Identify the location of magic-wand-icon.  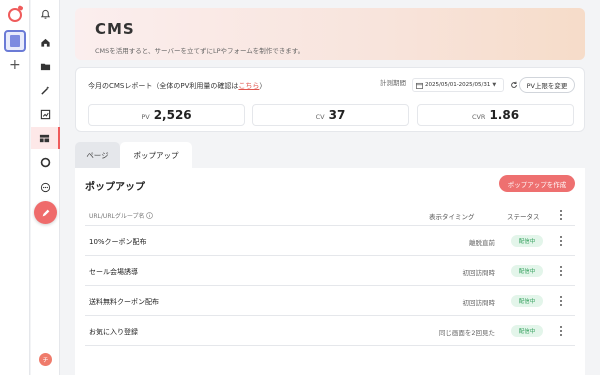
(45, 90).